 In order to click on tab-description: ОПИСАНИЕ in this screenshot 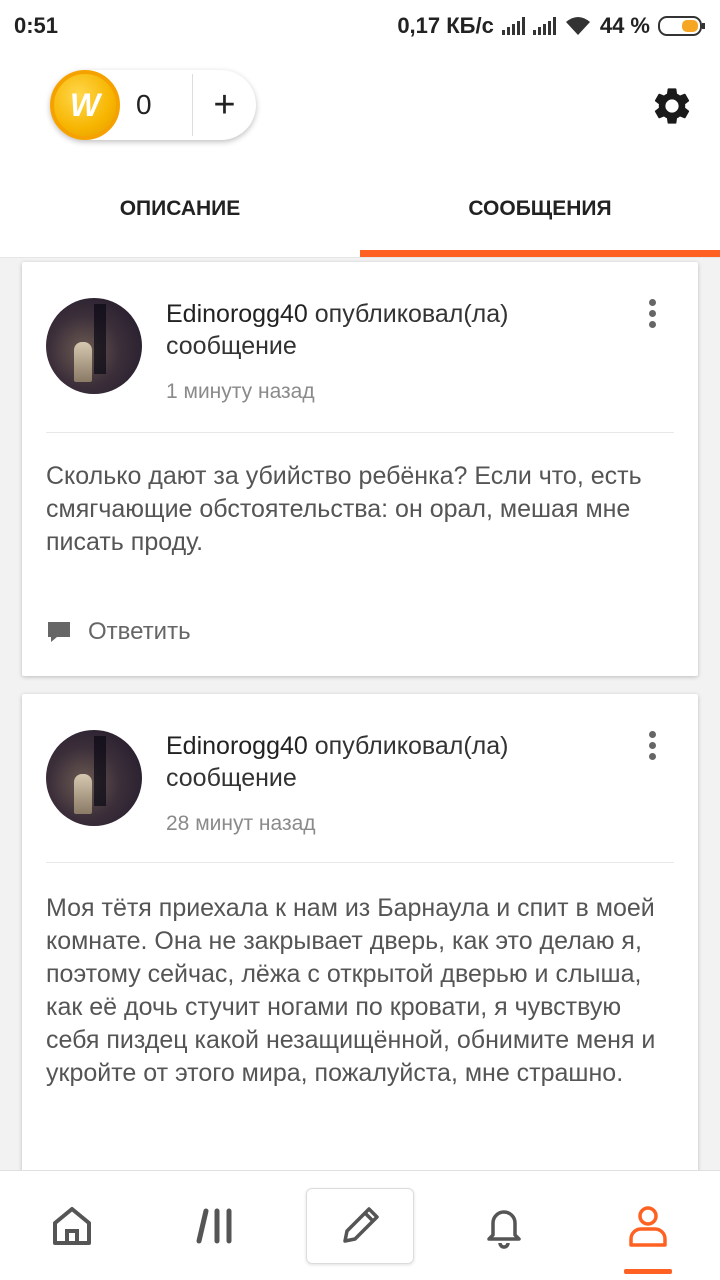, I will do `click(180, 208)`.